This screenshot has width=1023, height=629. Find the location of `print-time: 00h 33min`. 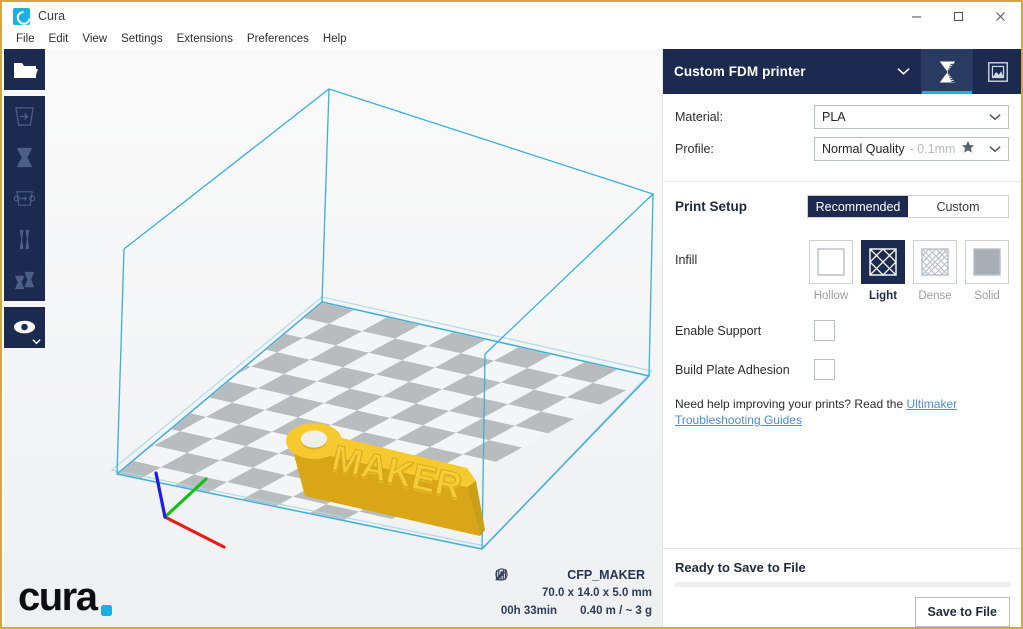

print-time: 00h 33min is located at coordinates (529, 611).